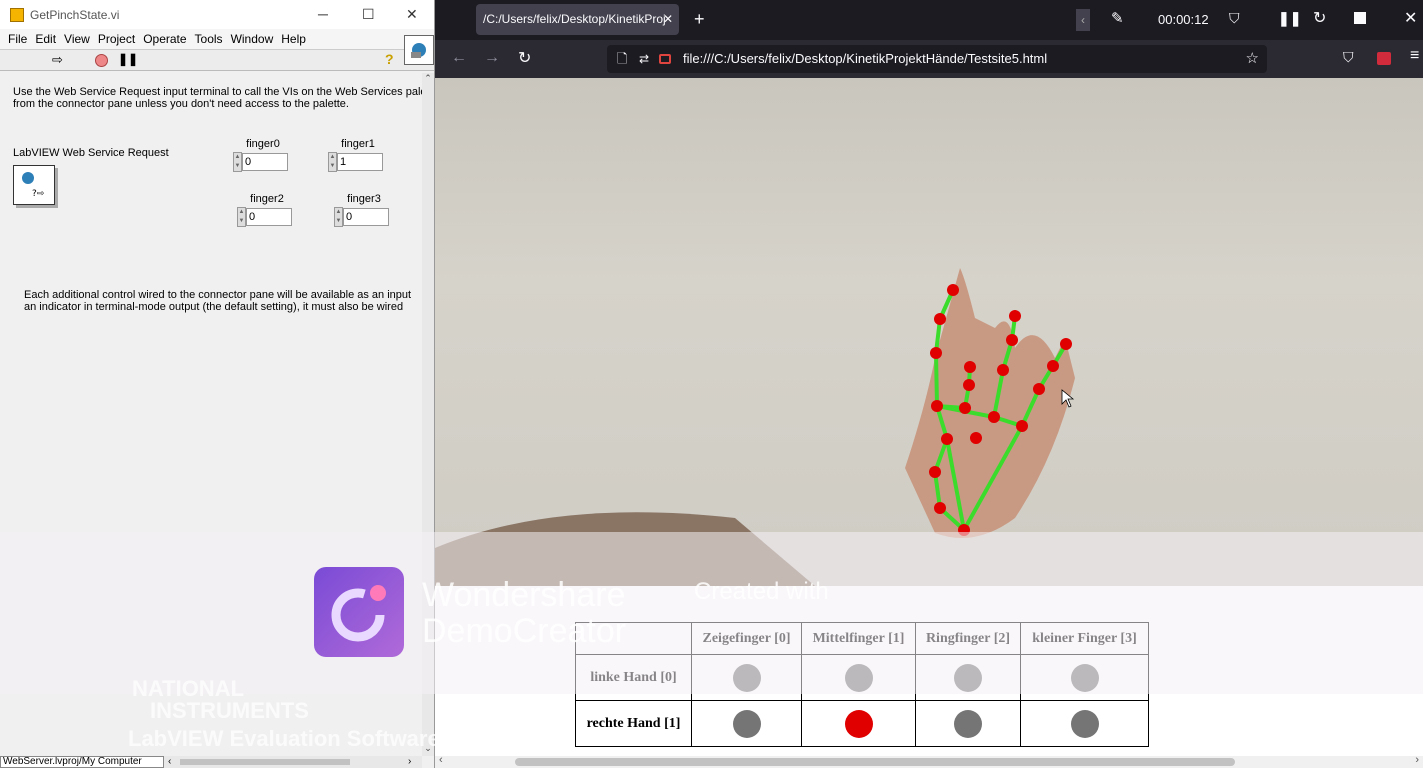 The image size is (1423, 768). I want to click on run-arrow-icon: ⇨, so click(57, 60).